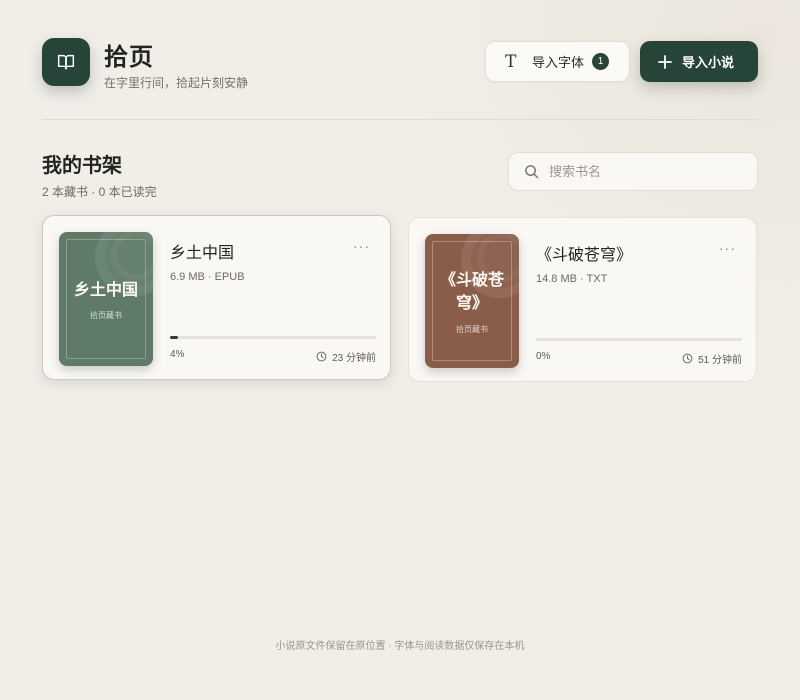 The image size is (800, 700). What do you see at coordinates (174, 337) in the screenshot?
I see `progress-fill` at bounding box center [174, 337].